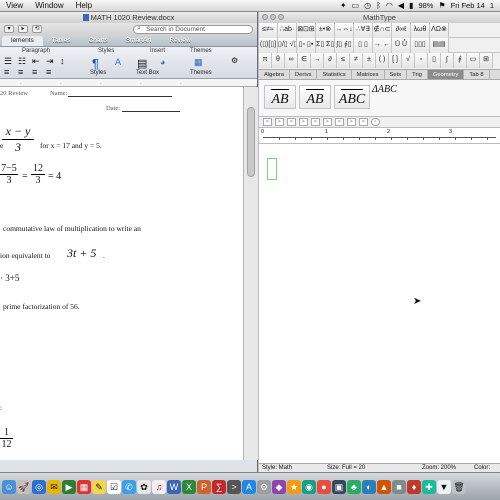 The image size is (500, 500). Describe the element at coordinates (34, 72) in the screenshot. I see `align-right-icon: ≡` at that location.